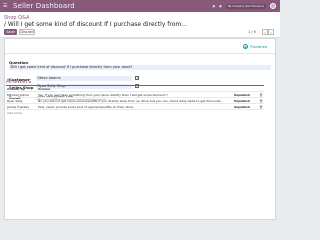  Describe the element at coordinates (246, 107) in the screenshot. I see `unpublish-button: Unpublish` at that location.